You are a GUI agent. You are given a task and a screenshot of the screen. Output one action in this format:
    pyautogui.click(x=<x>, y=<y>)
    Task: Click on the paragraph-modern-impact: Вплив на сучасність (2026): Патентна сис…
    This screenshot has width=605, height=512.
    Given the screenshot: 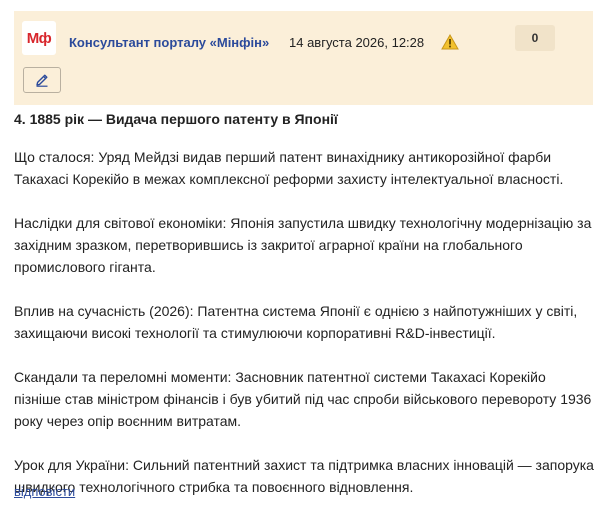 What is the action you would take?
    pyautogui.click(x=296, y=322)
    